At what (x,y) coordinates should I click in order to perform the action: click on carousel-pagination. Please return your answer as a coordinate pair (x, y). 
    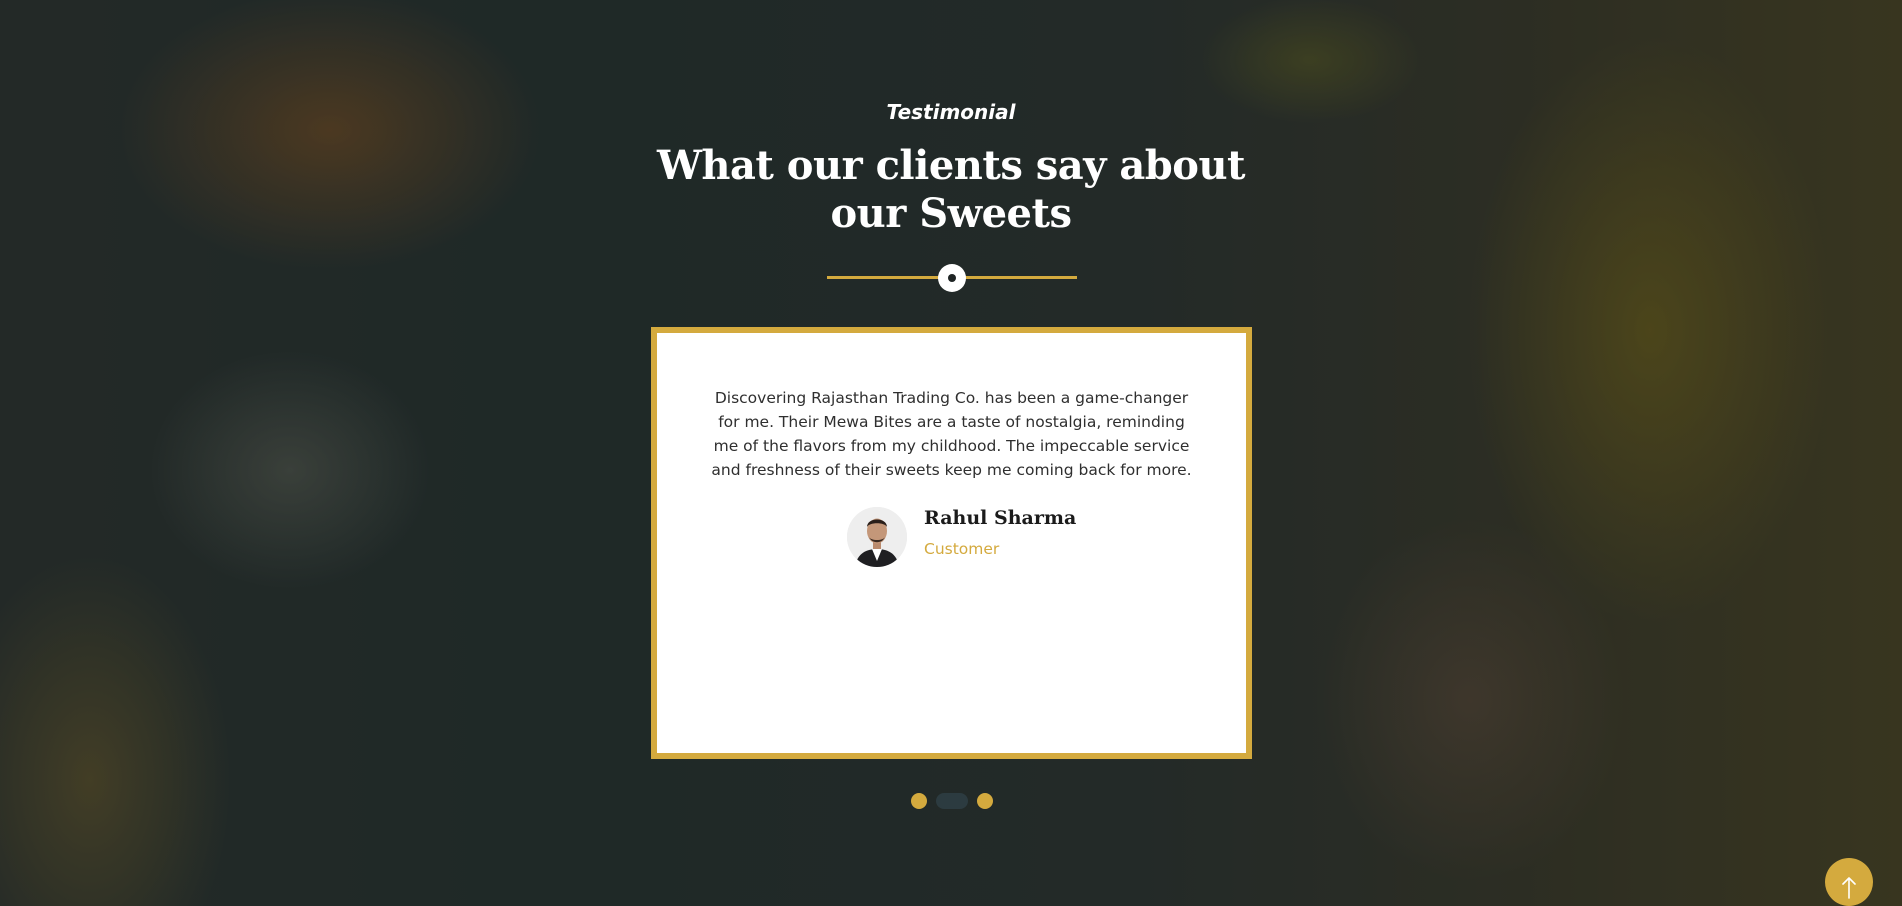
    Looking at the image, I should click on (952, 801).